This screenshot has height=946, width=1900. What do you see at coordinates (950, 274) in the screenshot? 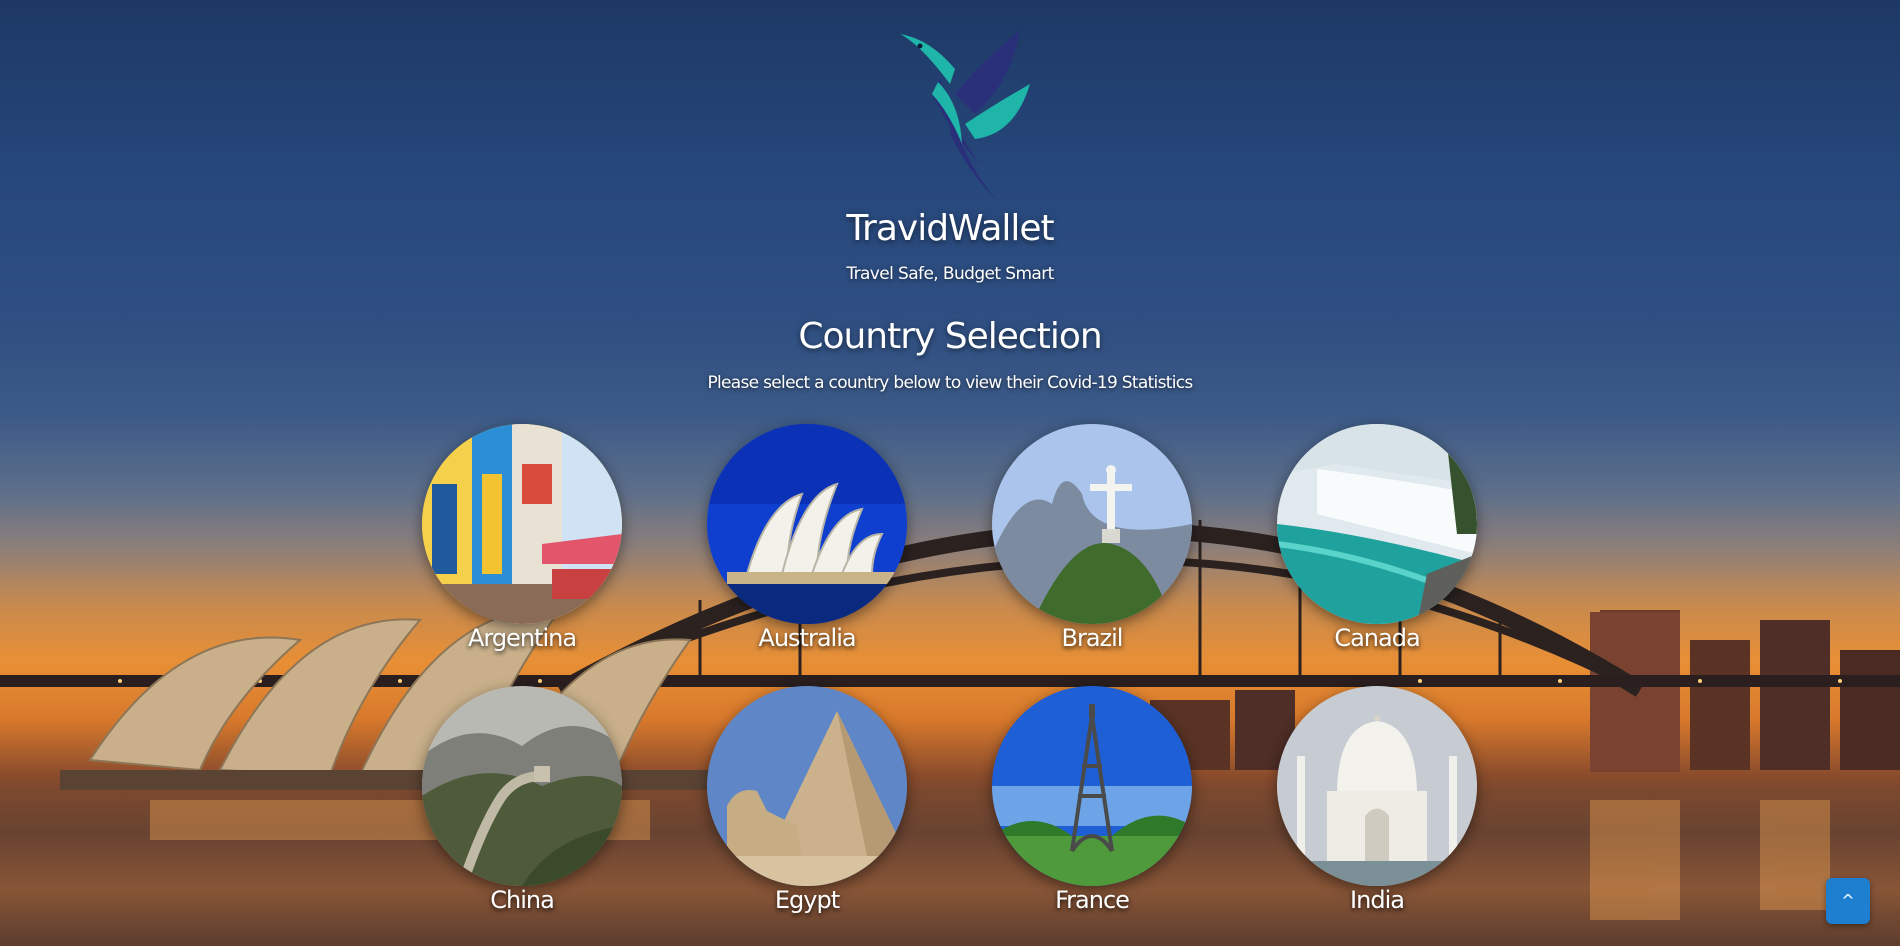
I see `tagline: Travel Safe, Budget Smart` at bounding box center [950, 274].